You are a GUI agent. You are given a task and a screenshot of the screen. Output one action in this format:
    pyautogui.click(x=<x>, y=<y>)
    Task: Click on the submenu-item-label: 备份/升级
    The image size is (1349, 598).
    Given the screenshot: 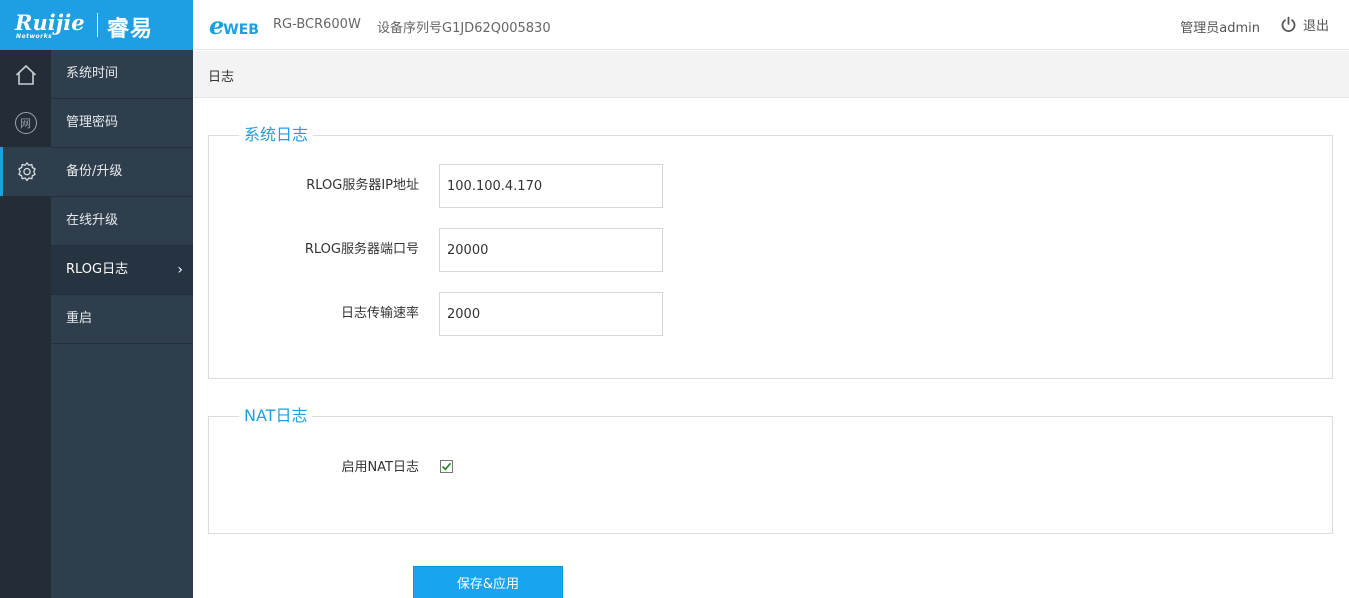 What is the action you would take?
    pyautogui.click(x=94, y=171)
    